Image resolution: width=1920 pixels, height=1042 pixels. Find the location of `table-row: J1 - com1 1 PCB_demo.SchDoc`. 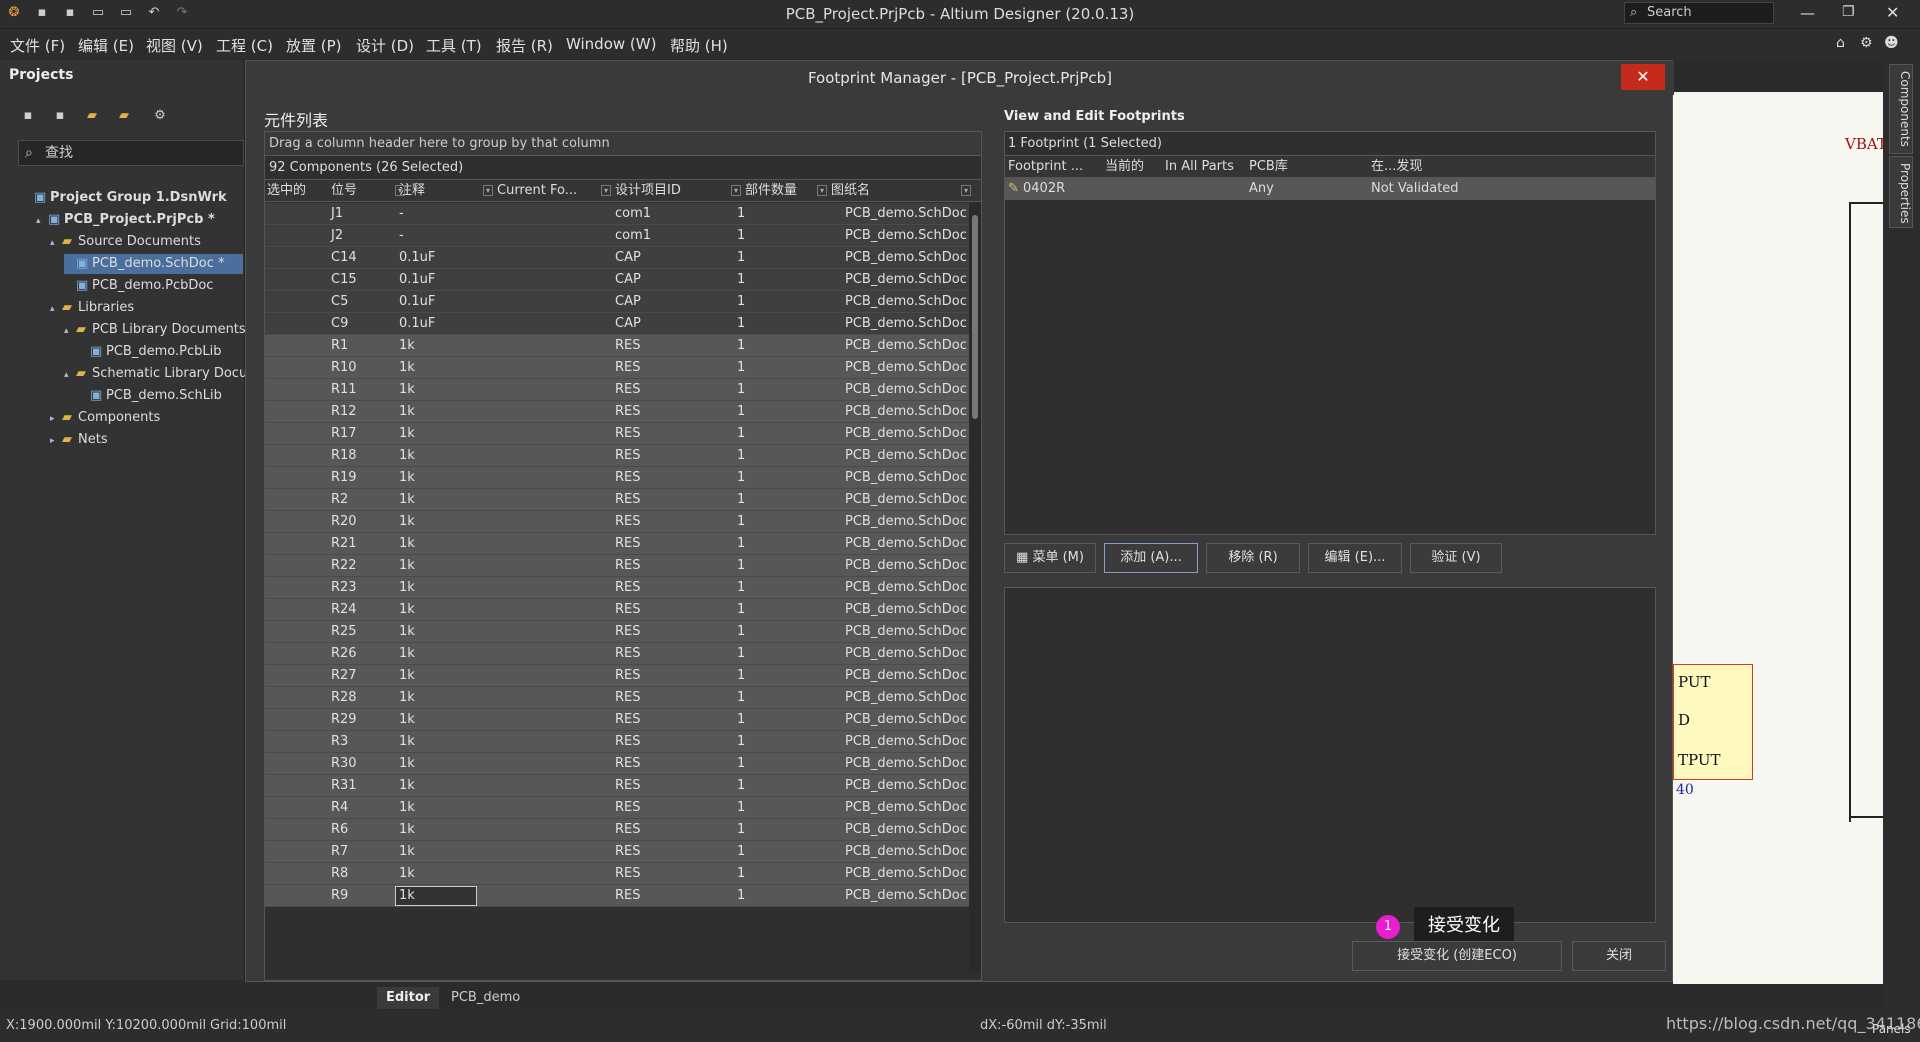

table-row: J1 - com1 1 PCB_demo.SchDoc is located at coordinates (617, 214).